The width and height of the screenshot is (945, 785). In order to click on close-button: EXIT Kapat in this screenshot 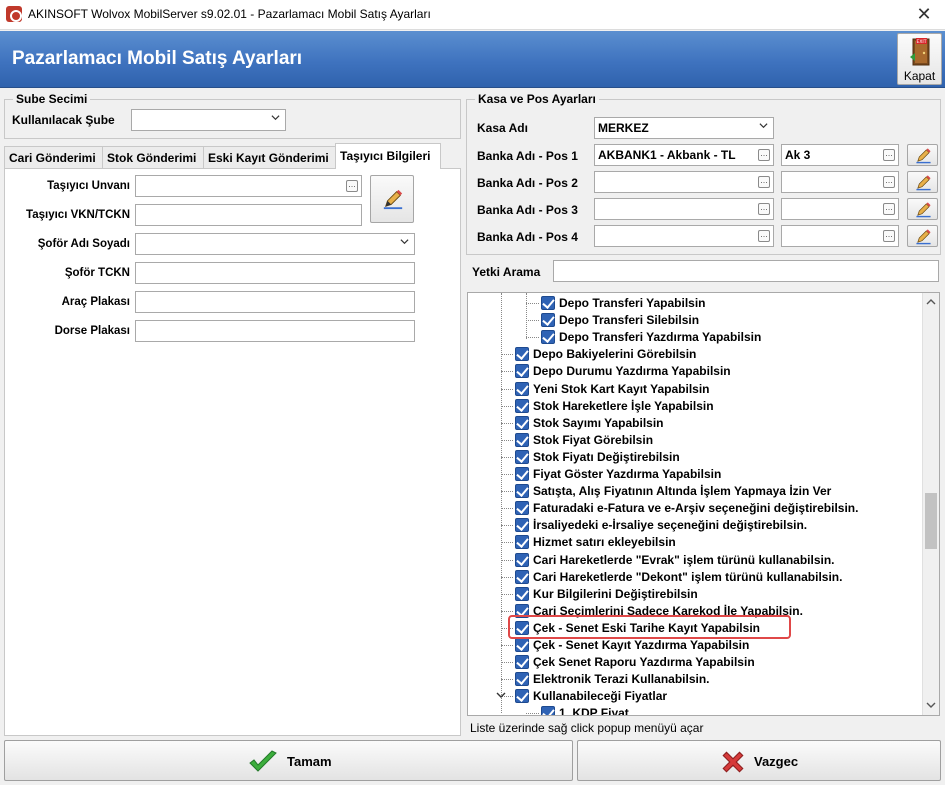, I will do `click(919, 59)`.